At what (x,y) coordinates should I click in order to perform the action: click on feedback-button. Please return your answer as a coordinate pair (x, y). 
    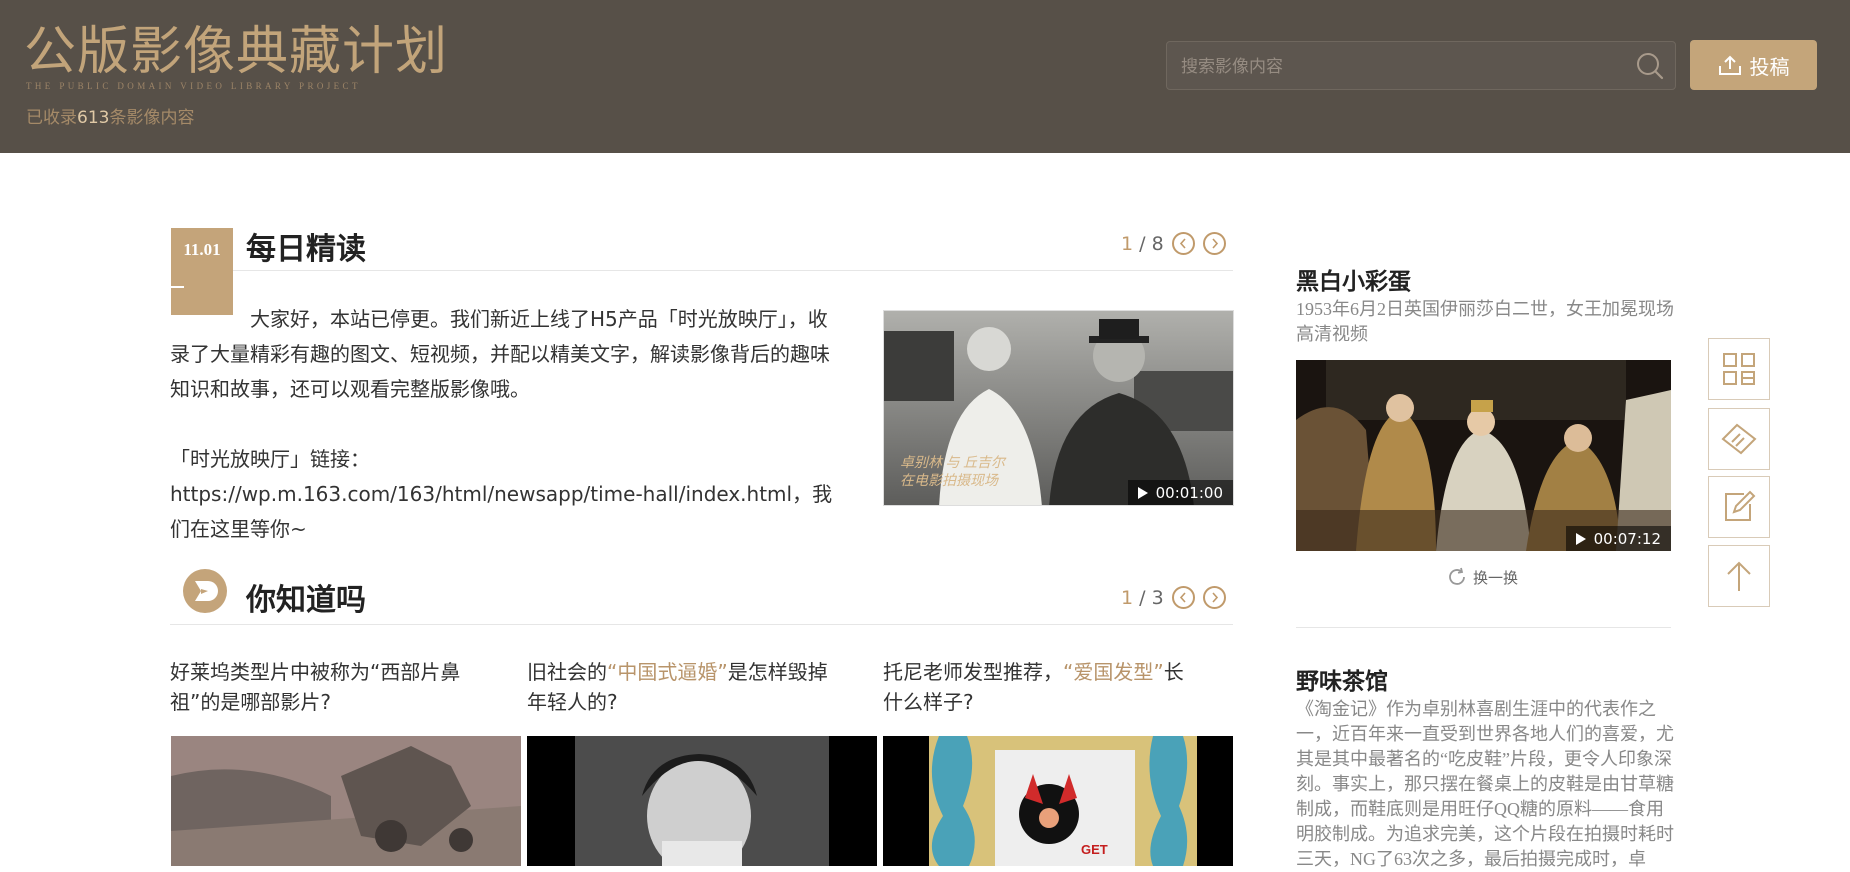
    Looking at the image, I should click on (1739, 507).